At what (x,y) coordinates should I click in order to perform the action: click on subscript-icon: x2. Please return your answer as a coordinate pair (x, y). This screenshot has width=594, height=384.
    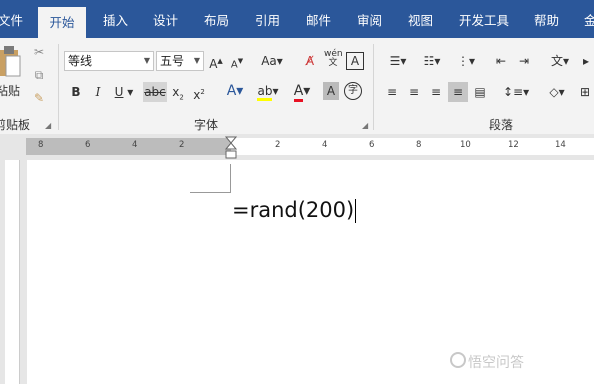
    Looking at the image, I should click on (178, 92).